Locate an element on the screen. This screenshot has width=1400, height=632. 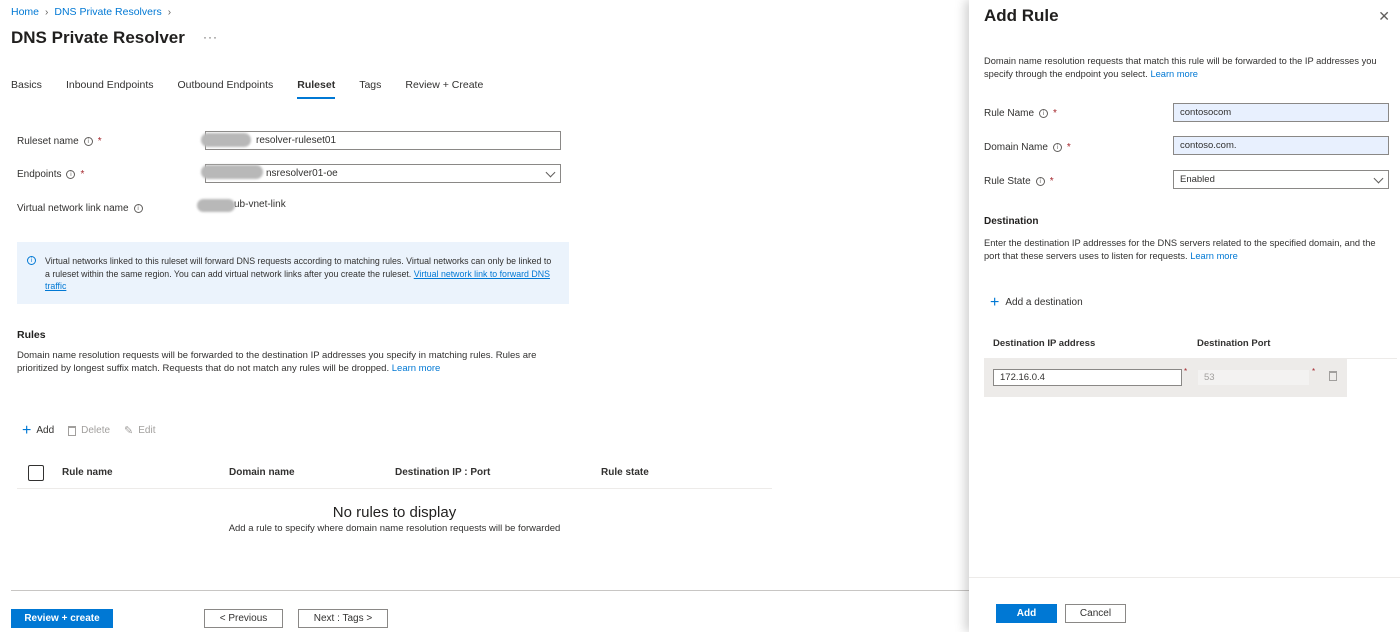
empty-state-title: No rules to display is located at coordinates (394, 512).